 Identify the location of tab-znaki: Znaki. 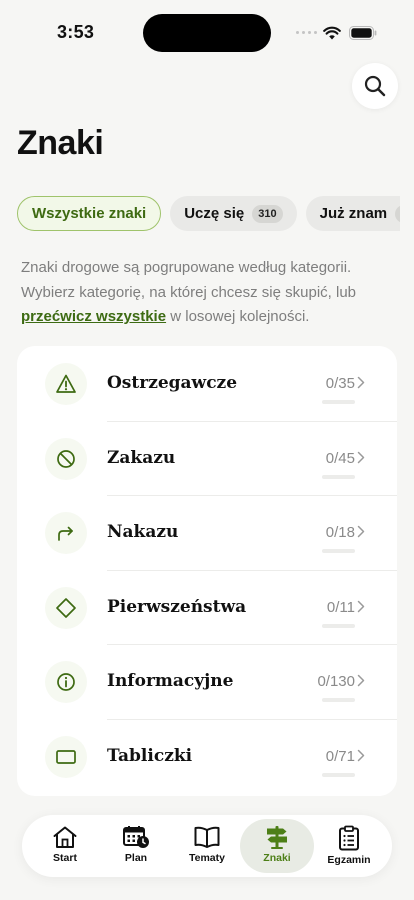
(277, 846).